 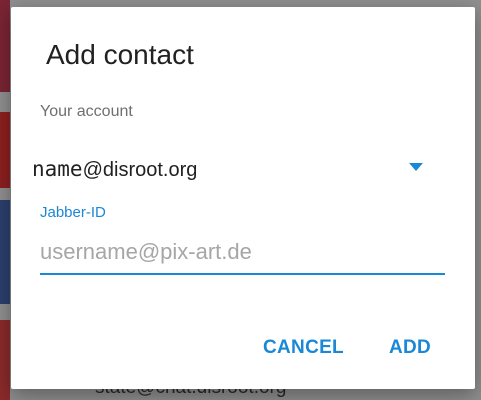 I want to click on account-select: name@disroot.org, so click(x=239, y=168).